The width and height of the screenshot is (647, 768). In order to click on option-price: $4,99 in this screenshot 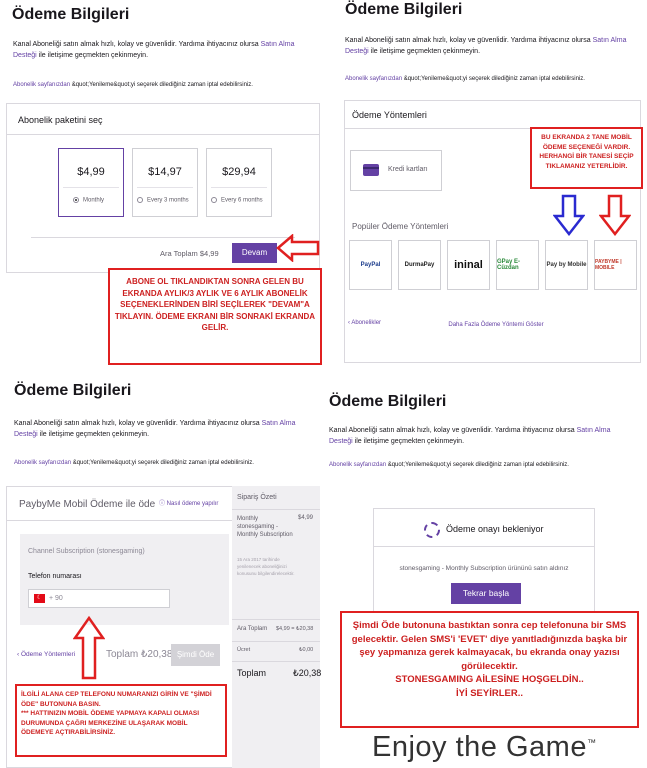, I will do `click(91, 172)`.